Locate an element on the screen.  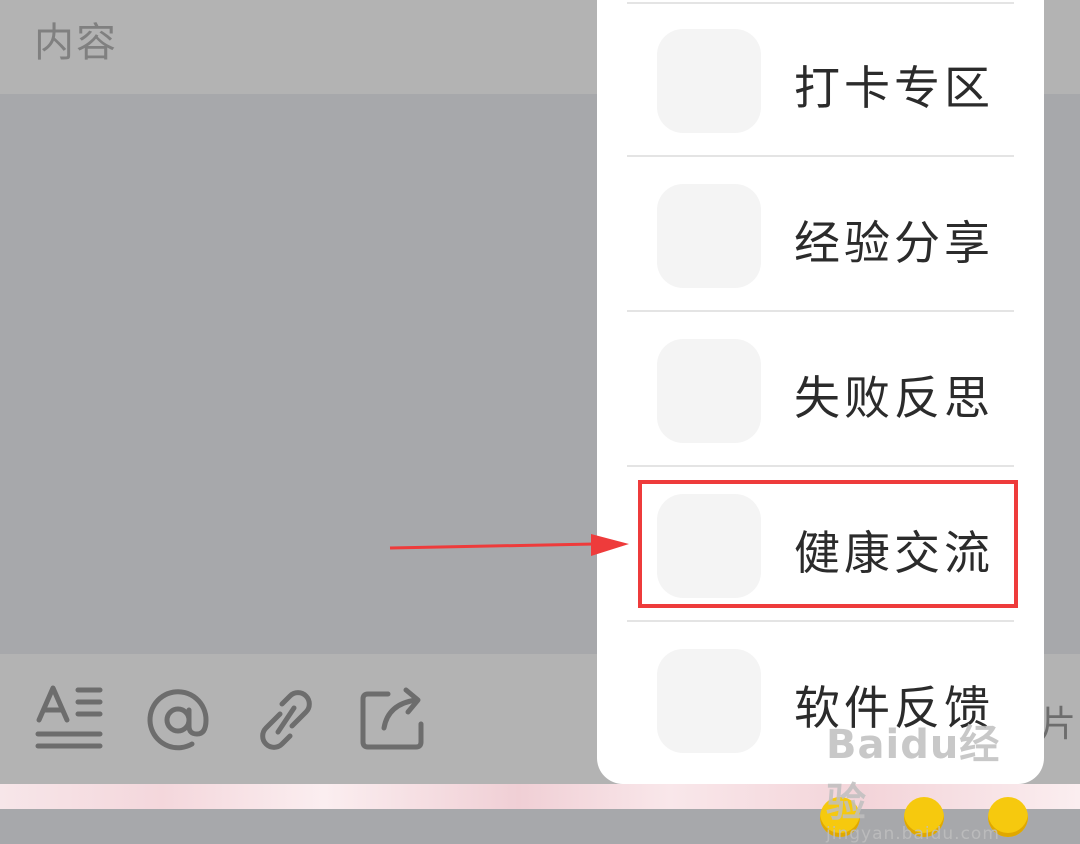
menu-item-label: 打卡专区 is located at coordinates (894, 88).